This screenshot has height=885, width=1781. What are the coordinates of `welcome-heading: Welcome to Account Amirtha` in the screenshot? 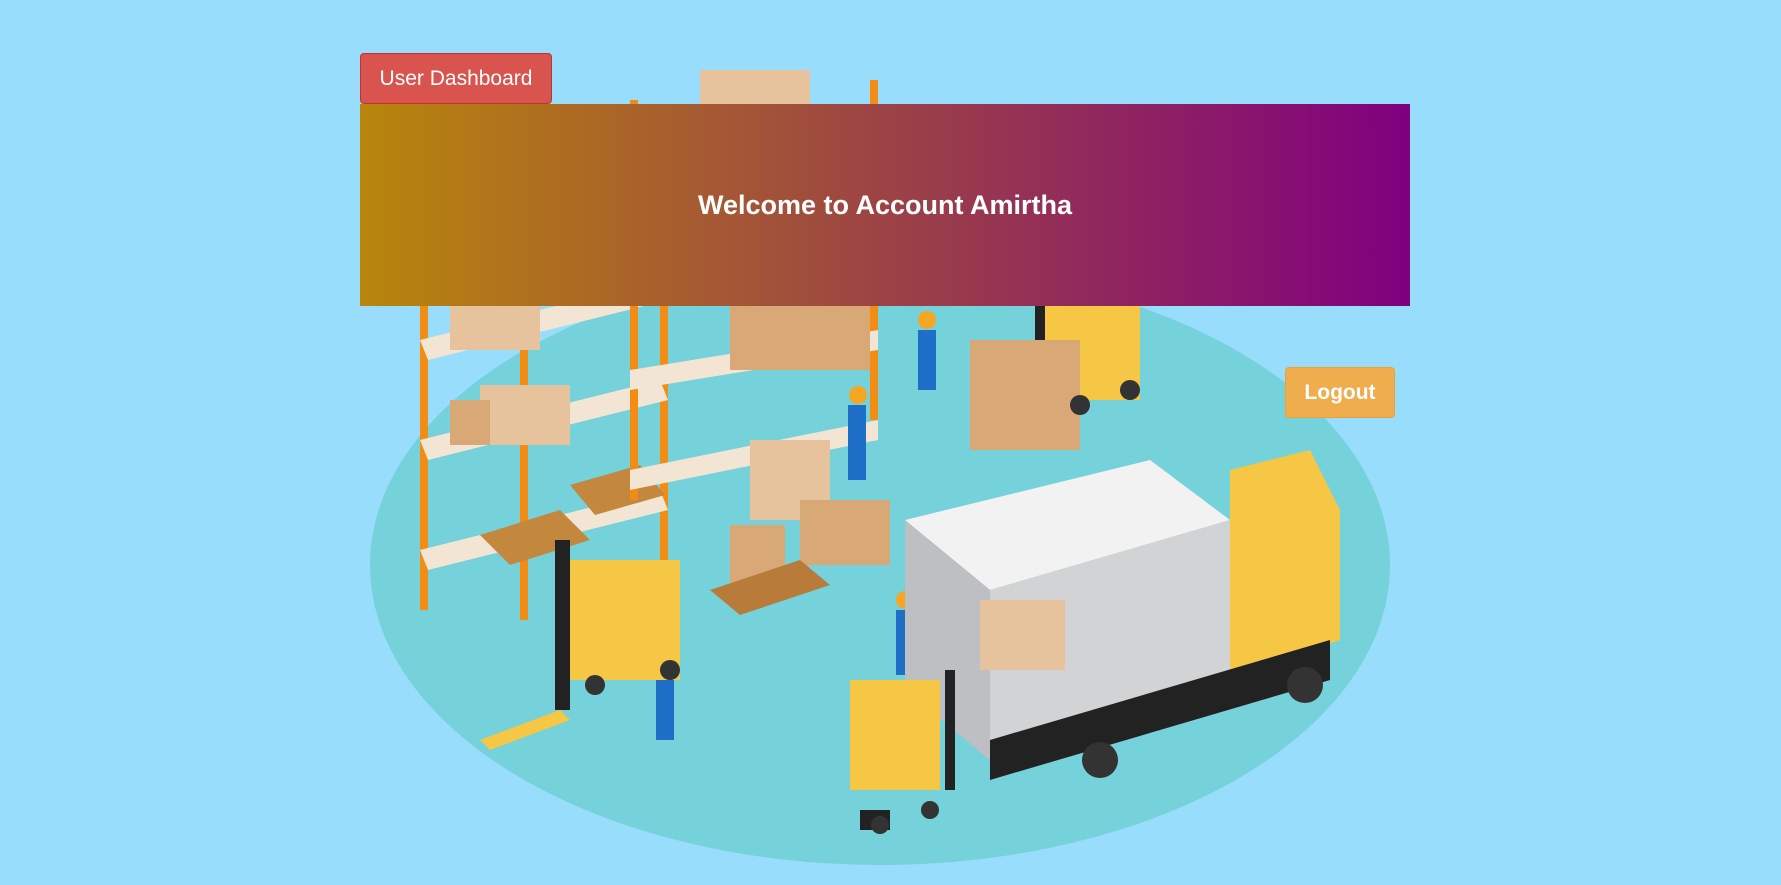 It's located at (885, 204).